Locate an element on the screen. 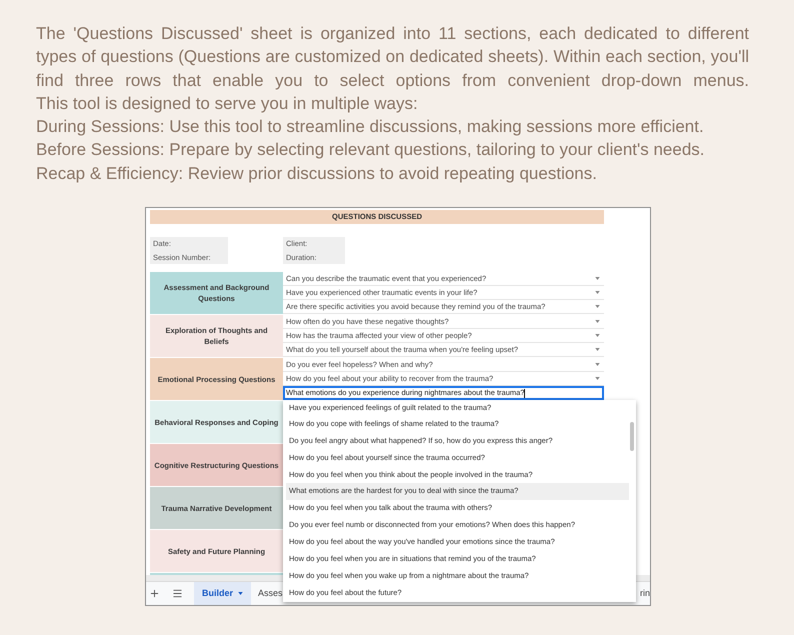 This screenshot has width=794, height=635. sheet-tab: Builder is located at coordinates (223, 594).